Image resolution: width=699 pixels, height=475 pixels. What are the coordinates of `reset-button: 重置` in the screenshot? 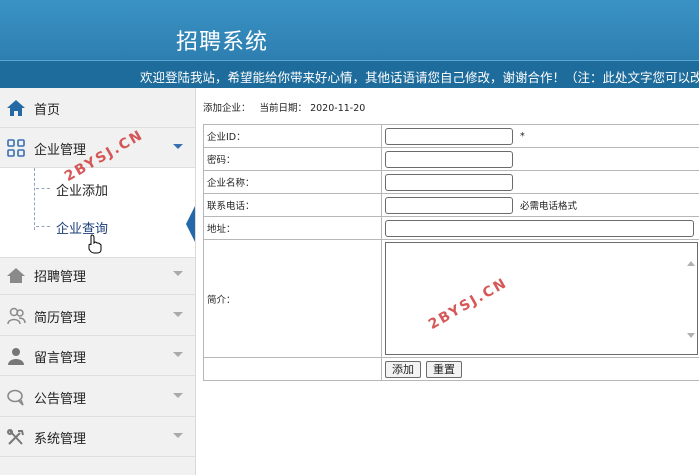 It's located at (444, 369).